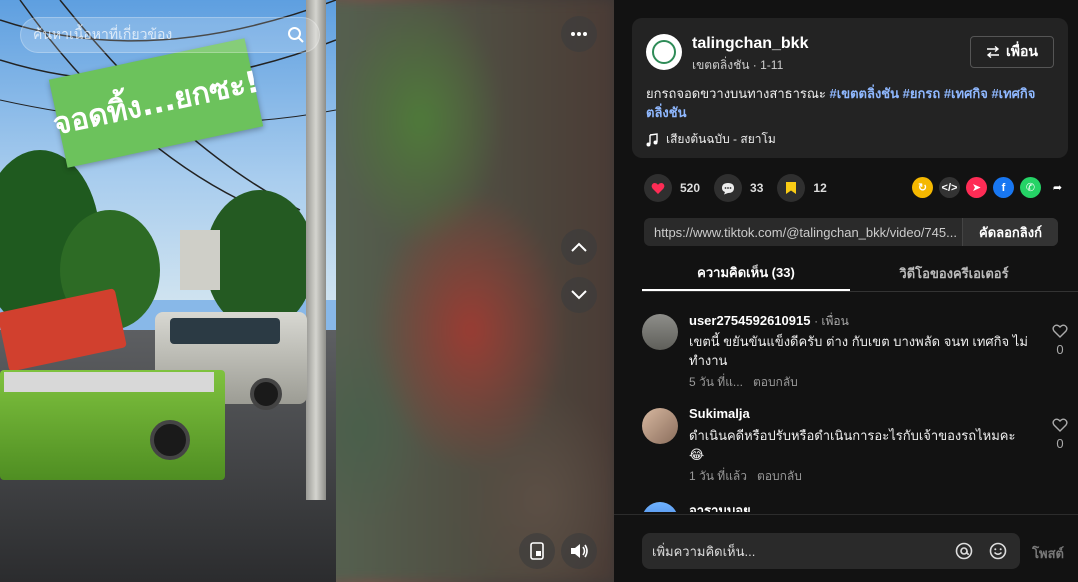 Image resolution: width=1078 pixels, height=582 pixels. I want to click on comment-composer: เพิ่มความคิดเห็น... โพสต์, so click(846, 548).